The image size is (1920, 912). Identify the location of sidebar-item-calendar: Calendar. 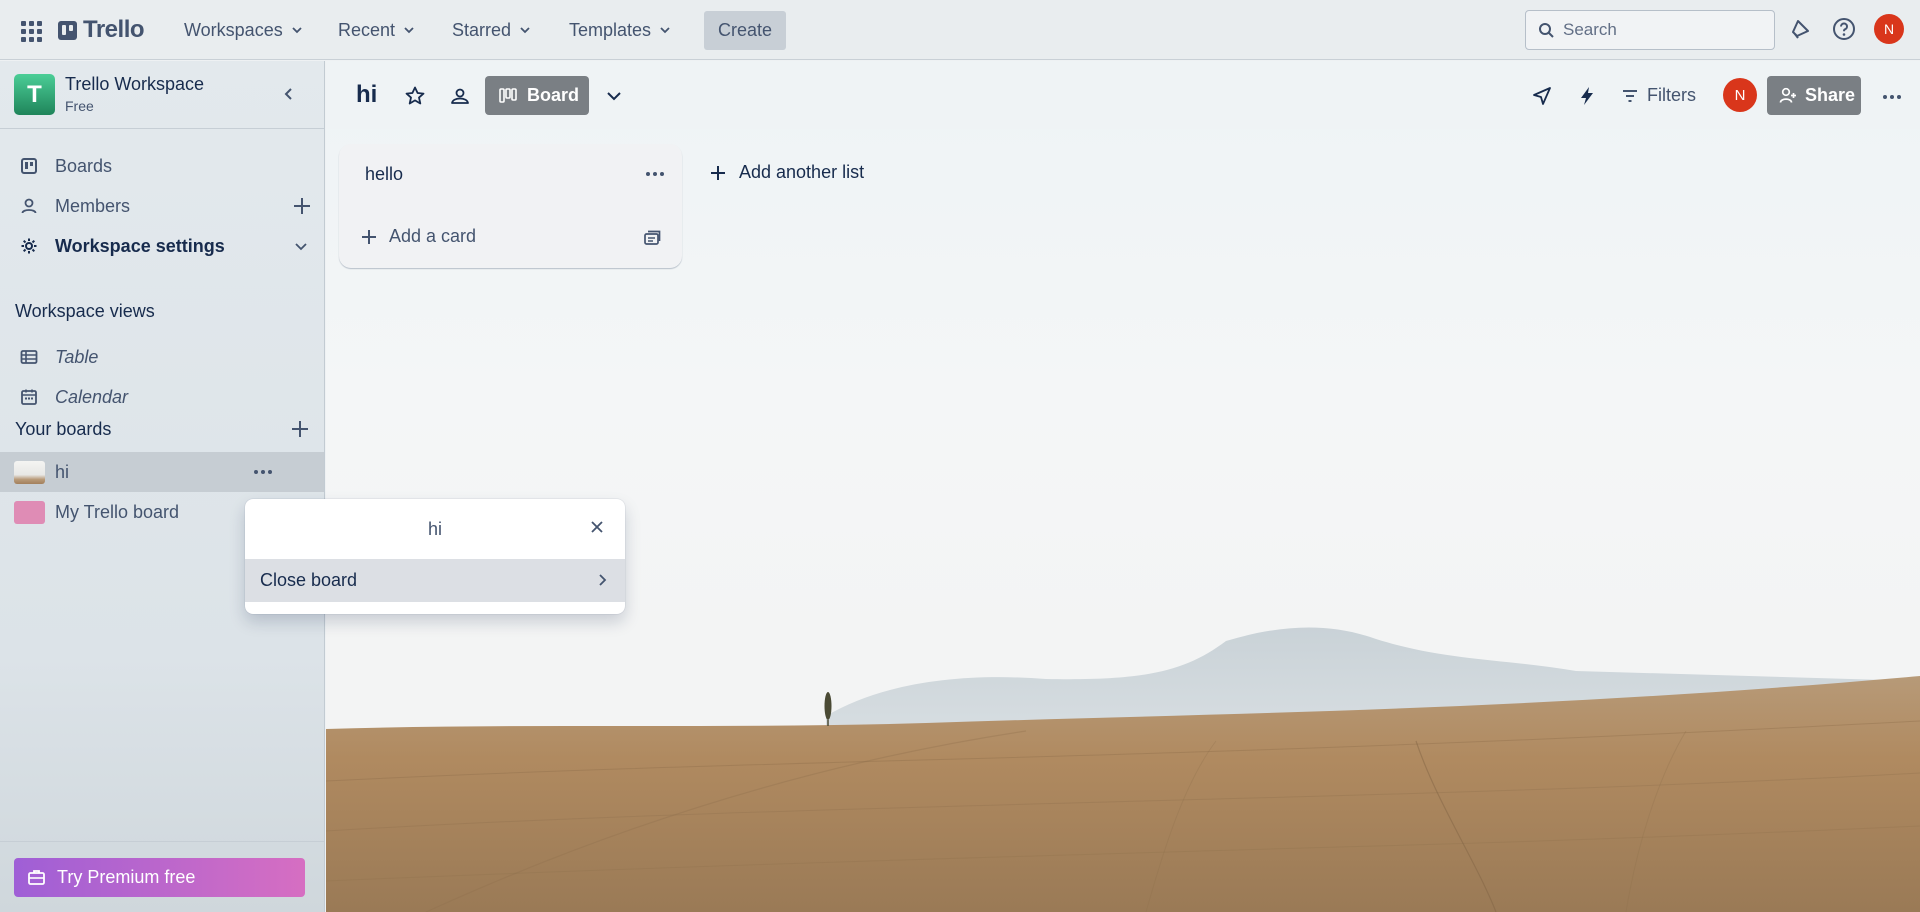
(162, 397).